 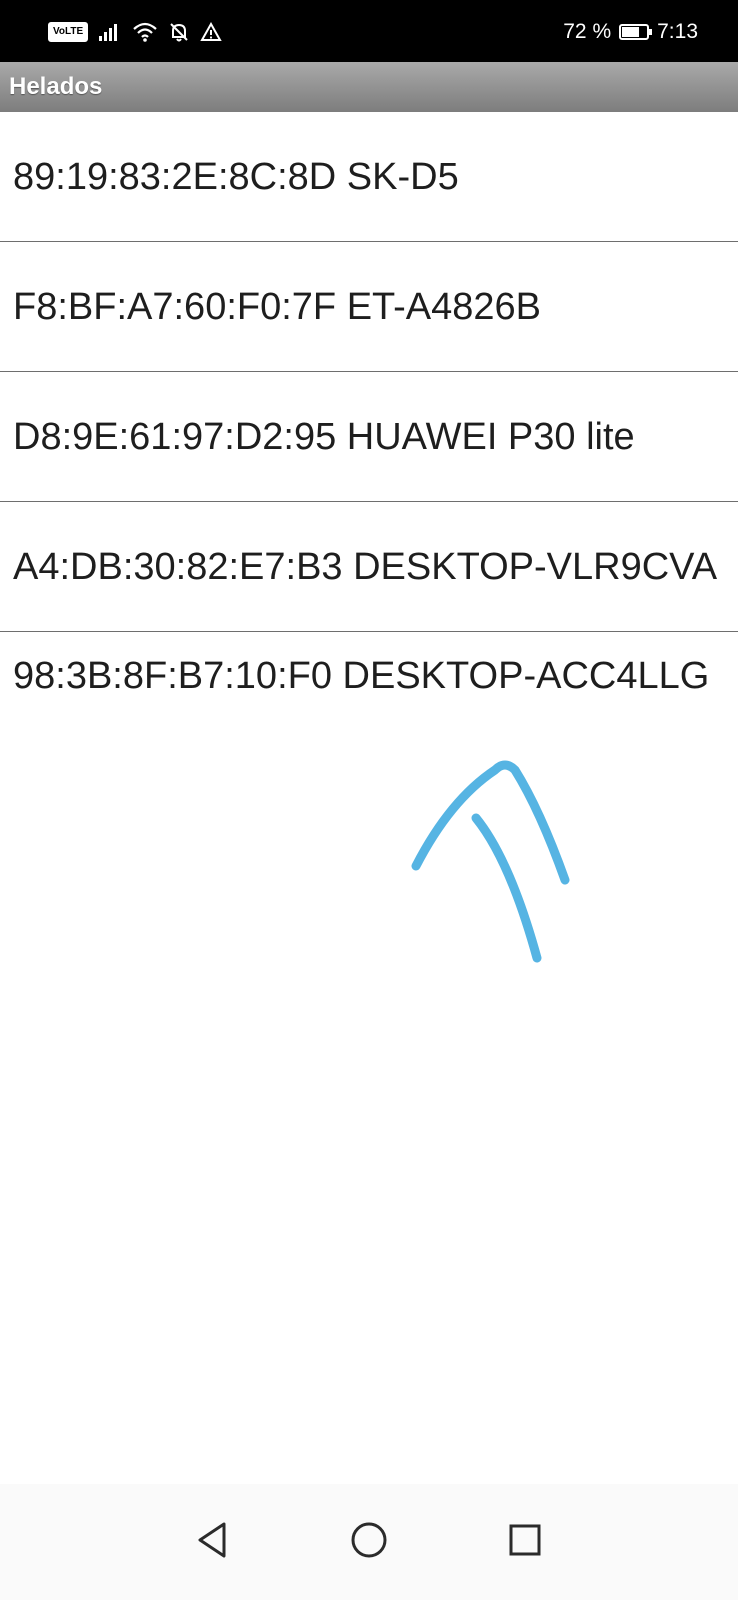 What do you see at coordinates (587, 31) in the screenshot?
I see `battery-percent: 72 %` at bounding box center [587, 31].